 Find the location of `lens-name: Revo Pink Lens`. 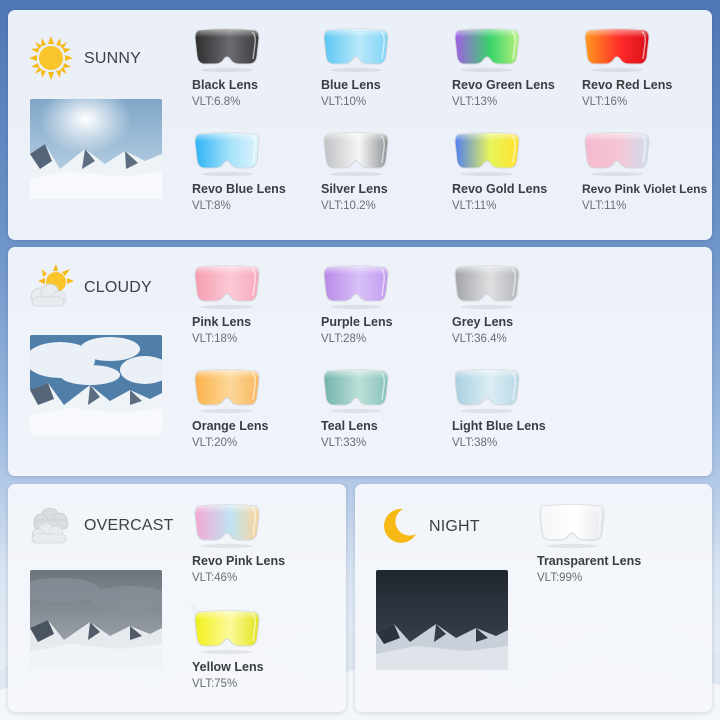

lens-name: Revo Pink Lens is located at coordinates (239, 561).